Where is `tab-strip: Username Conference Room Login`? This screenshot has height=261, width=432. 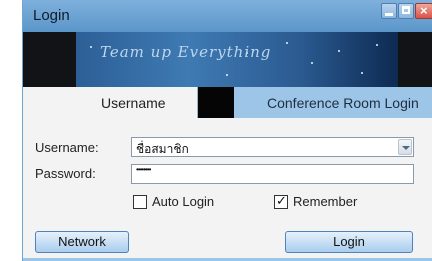 tab-strip: Username Conference Room Login is located at coordinates (227, 102).